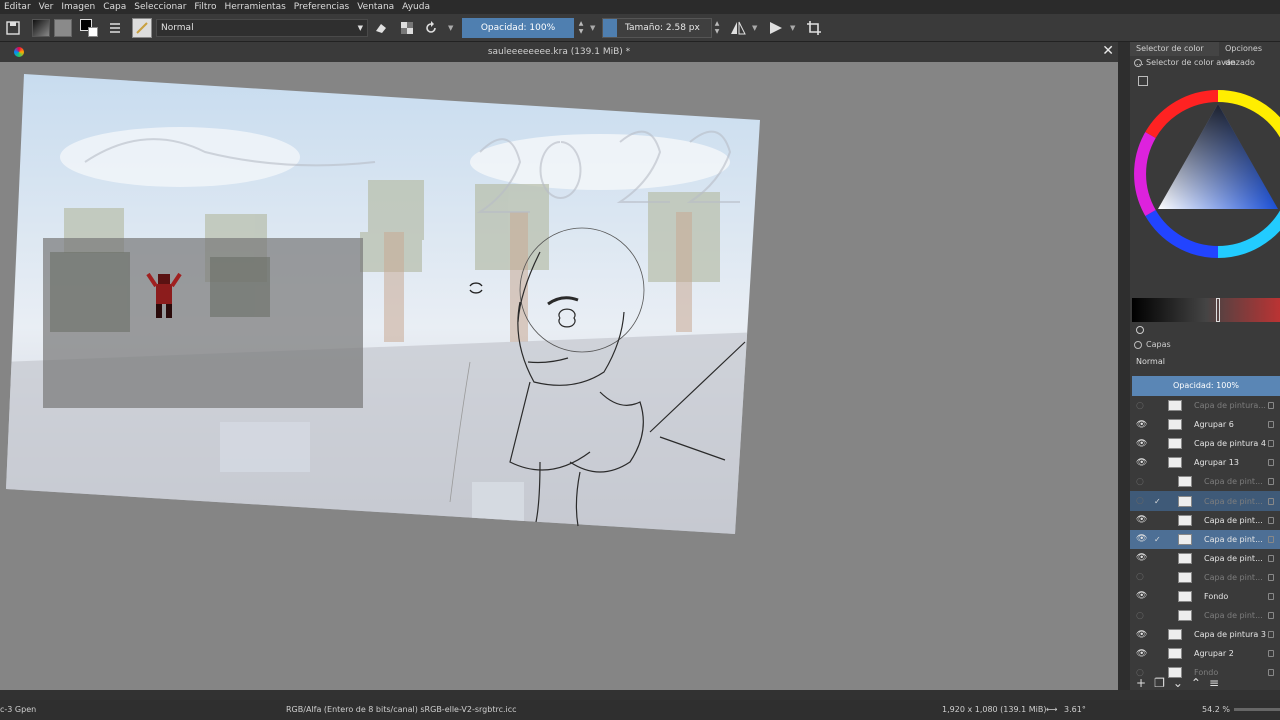 The height and width of the screenshot is (720, 1280). Describe the element at coordinates (1178, 683) in the screenshot. I see `move-down-icon: ⌄` at that location.